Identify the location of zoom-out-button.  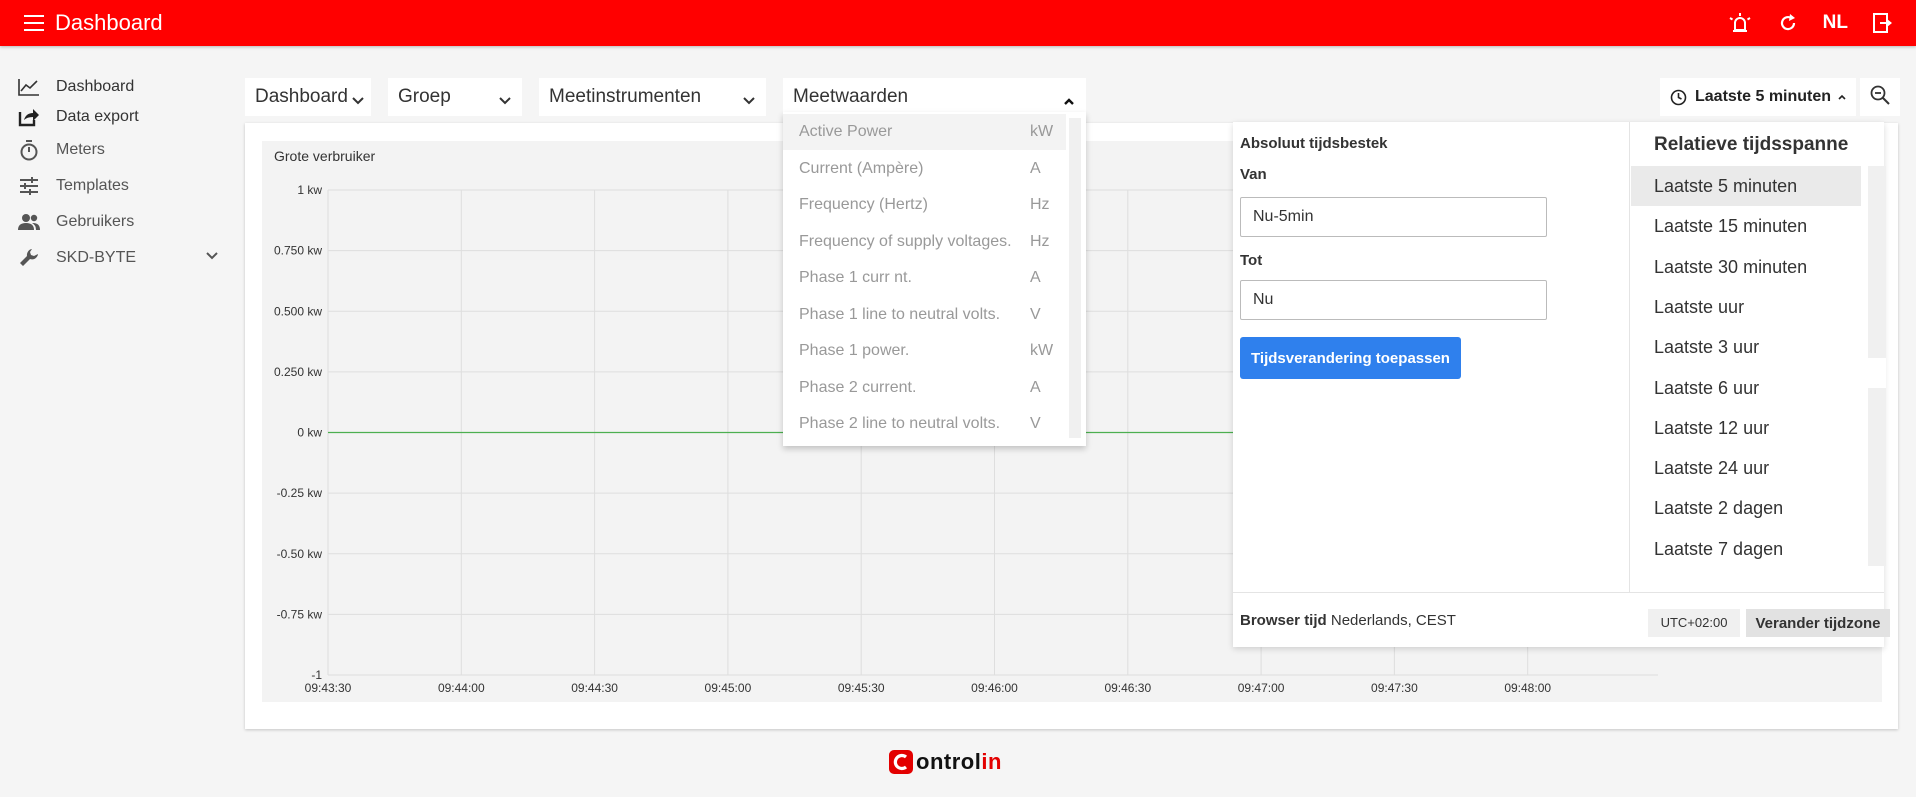
(1880, 97).